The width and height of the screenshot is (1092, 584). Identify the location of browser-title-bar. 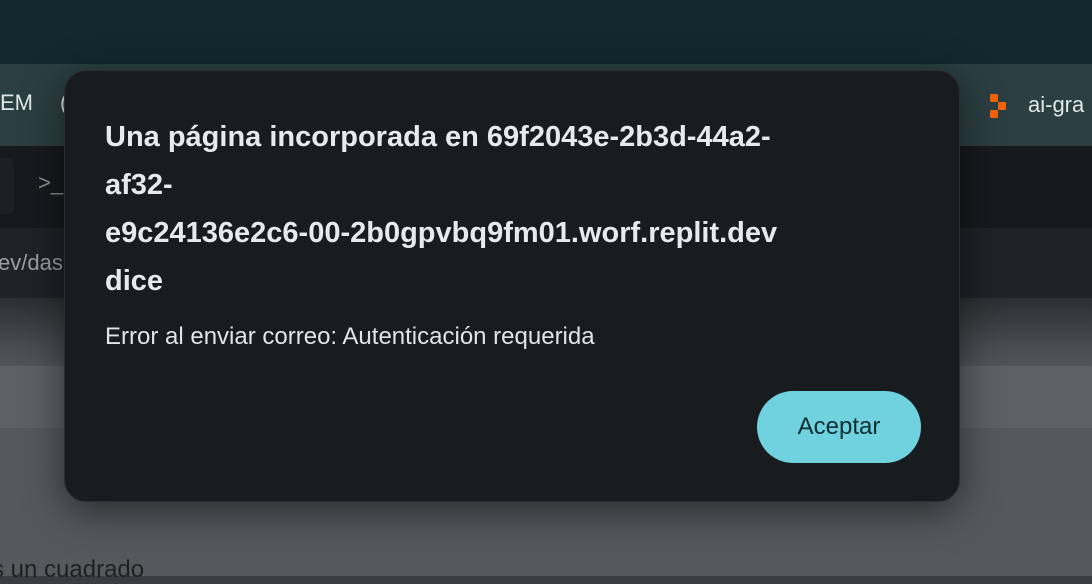
(546, 32).